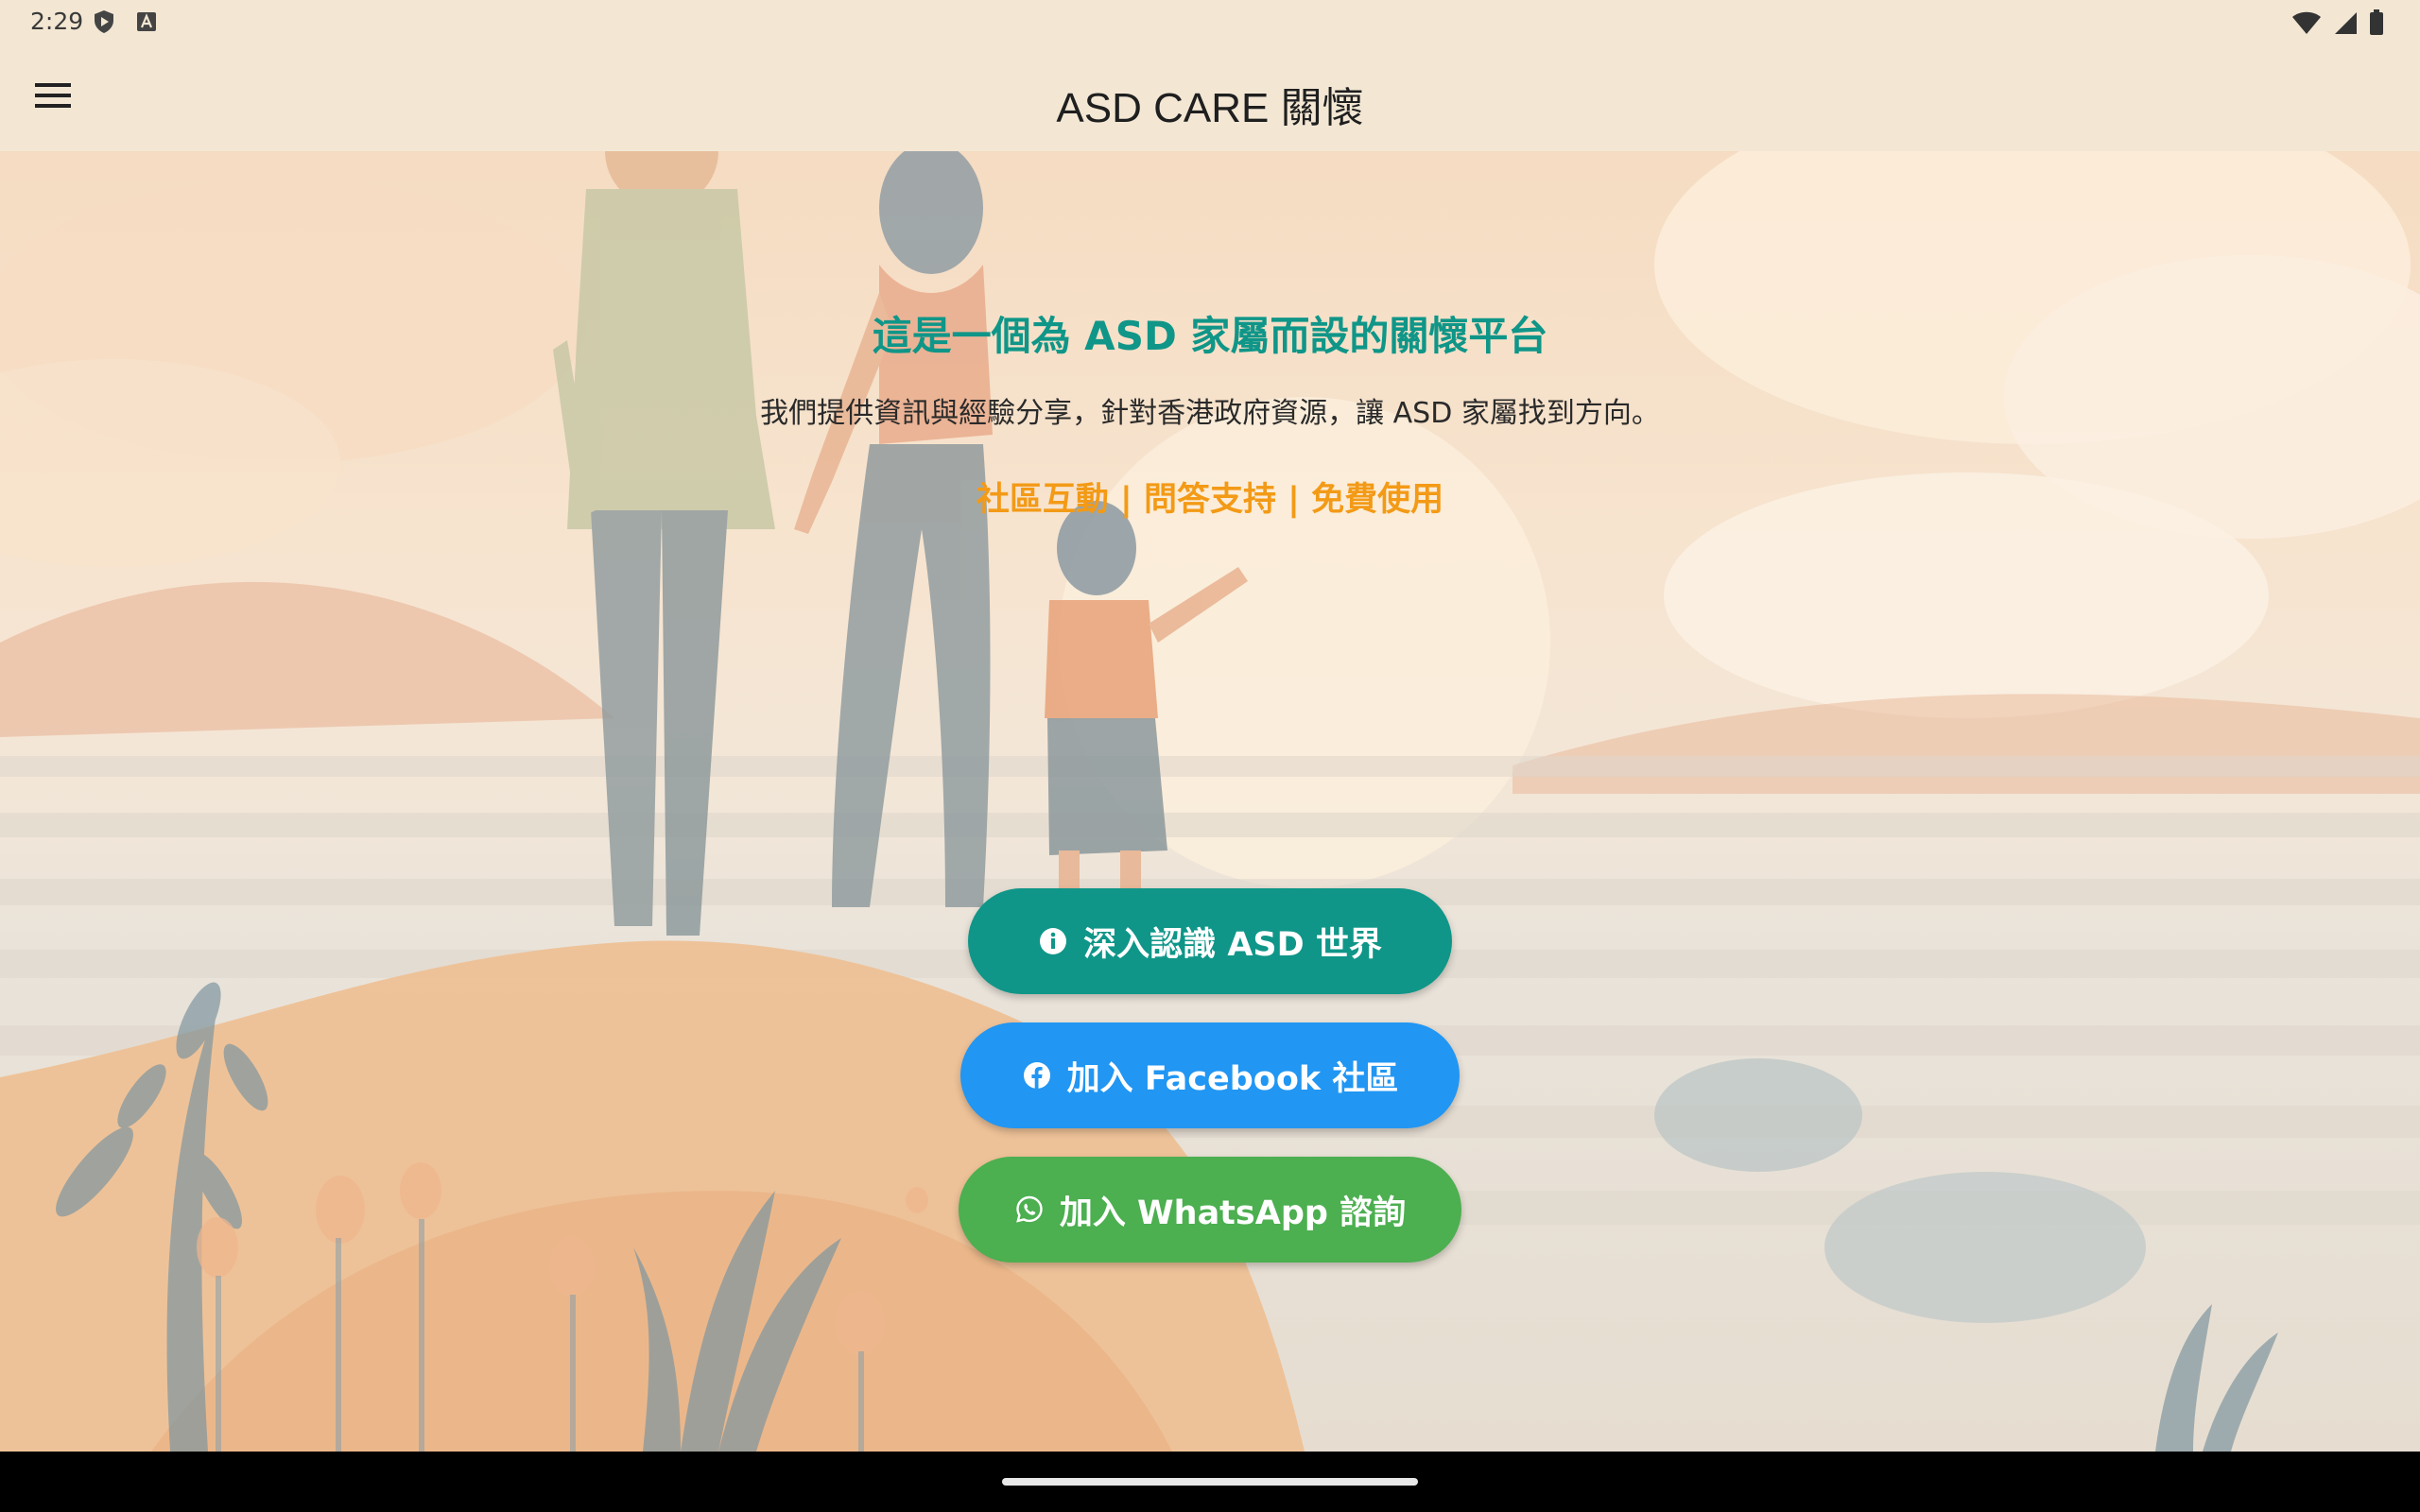 This screenshot has height=1512, width=2420. What do you see at coordinates (57, 21) in the screenshot?
I see `status-time: 2:29` at bounding box center [57, 21].